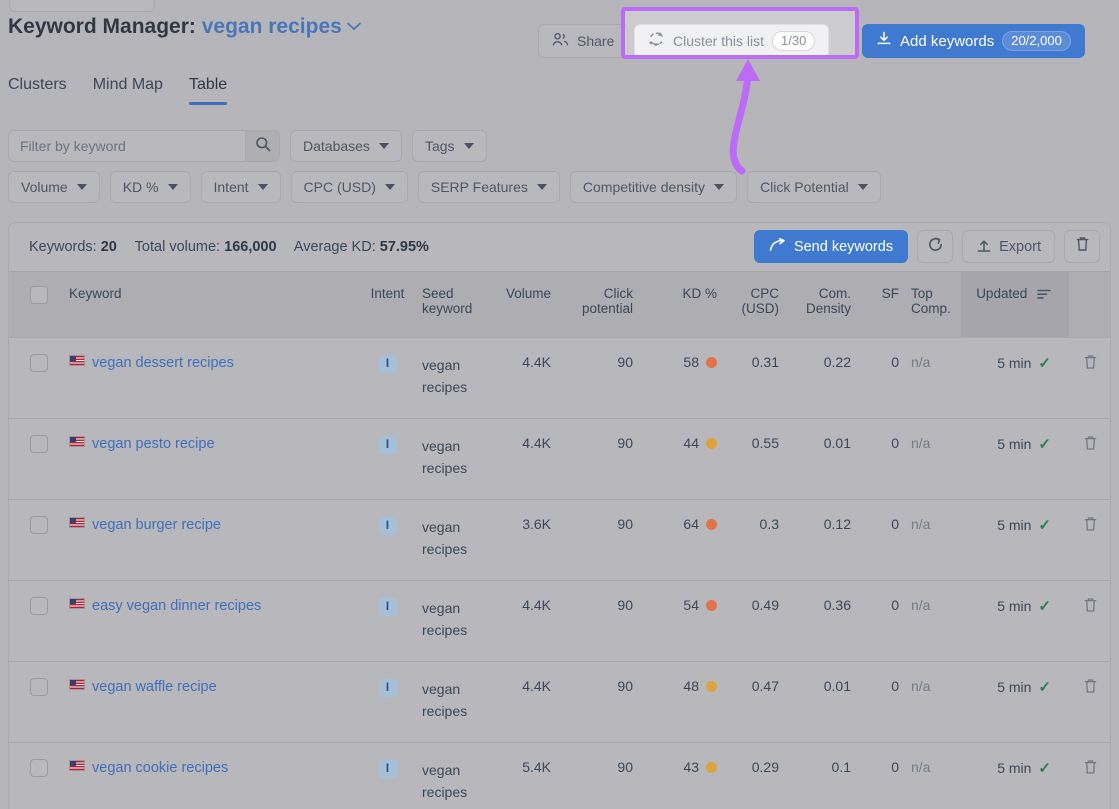 The width and height of the screenshot is (1119, 809). Describe the element at coordinates (140, 187) in the screenshot. I see `filter-kd-label: KD %` at that location.